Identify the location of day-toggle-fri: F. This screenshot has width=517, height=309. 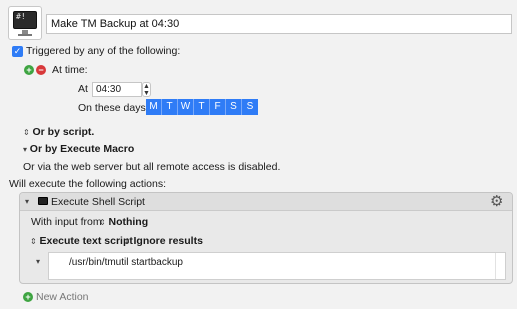
(218, 107).